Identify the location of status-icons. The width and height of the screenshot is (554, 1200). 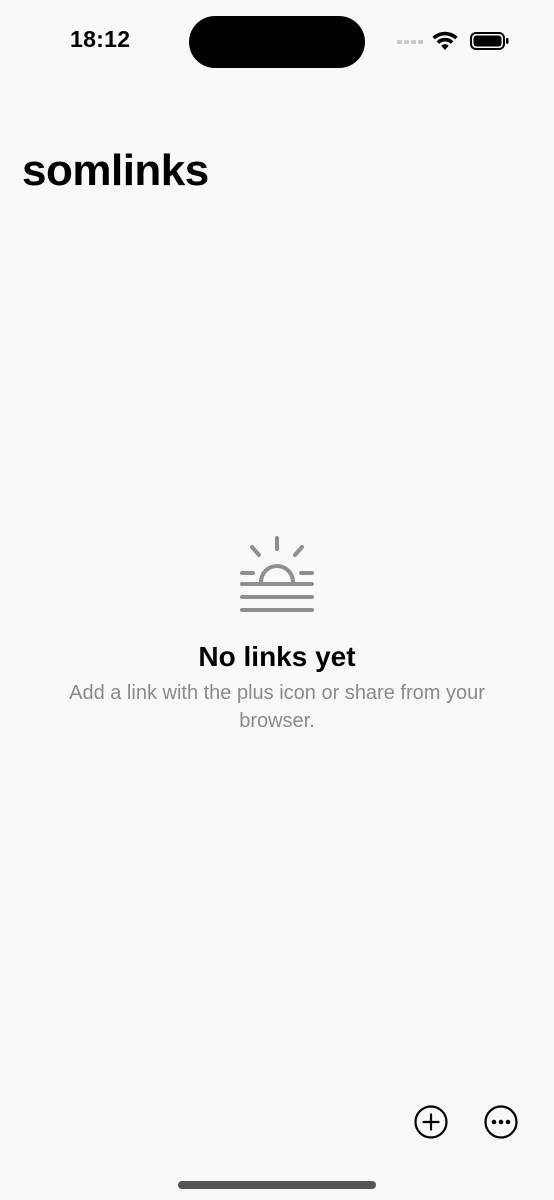
(453, 41).